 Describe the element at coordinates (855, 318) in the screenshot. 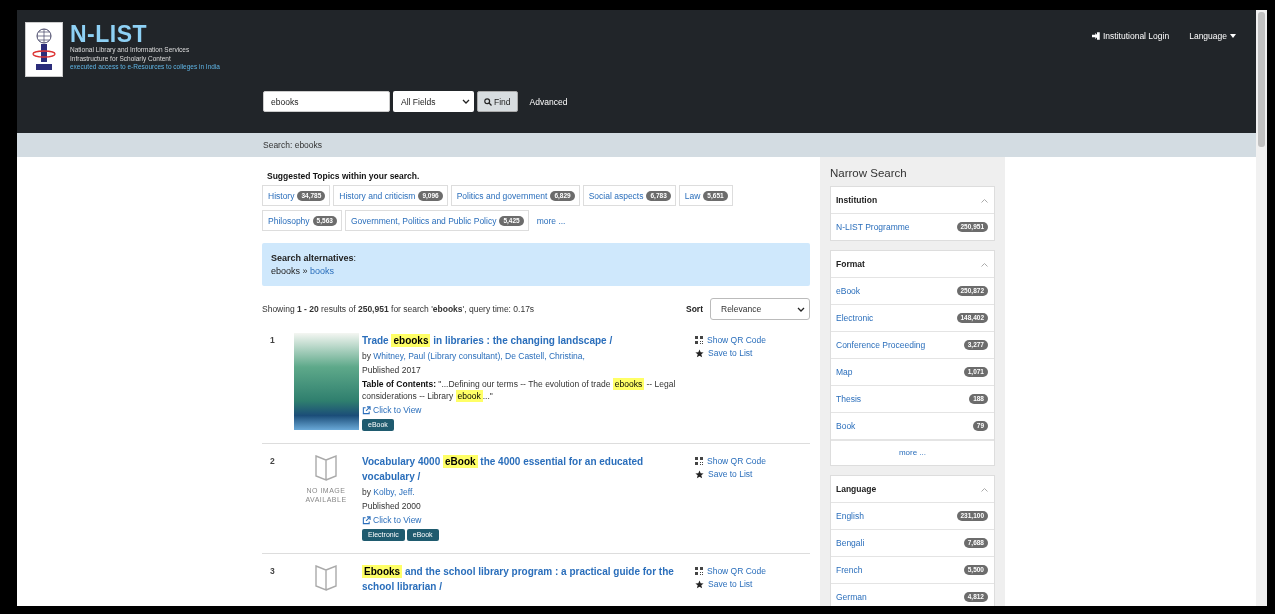

I see `facet-link: Electronic` at that location.